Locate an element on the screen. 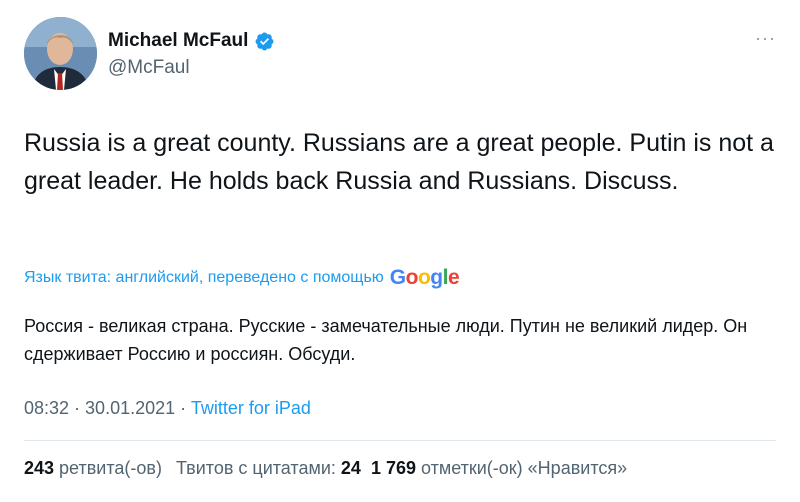  likes-label: отметки(-ок) «Нравится» is located at coordinates (521, 468).